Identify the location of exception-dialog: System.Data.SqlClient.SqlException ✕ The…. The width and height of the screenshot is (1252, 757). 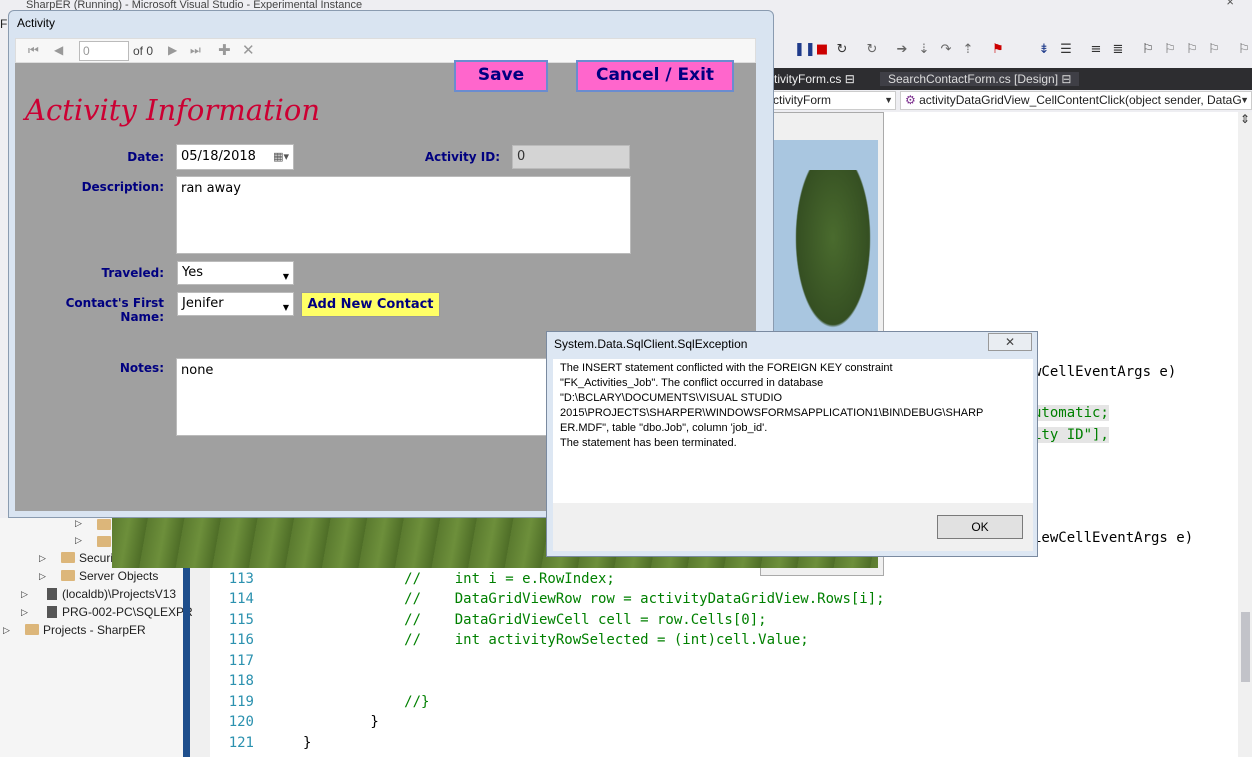
(792, 444).